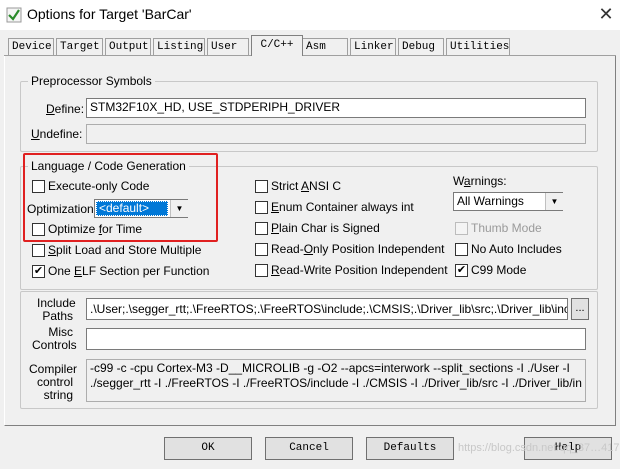  What do you see at coordinates (179, 46) in the screenshot?
I see `tab-listing: Listing` at bounding box center [179, 46].